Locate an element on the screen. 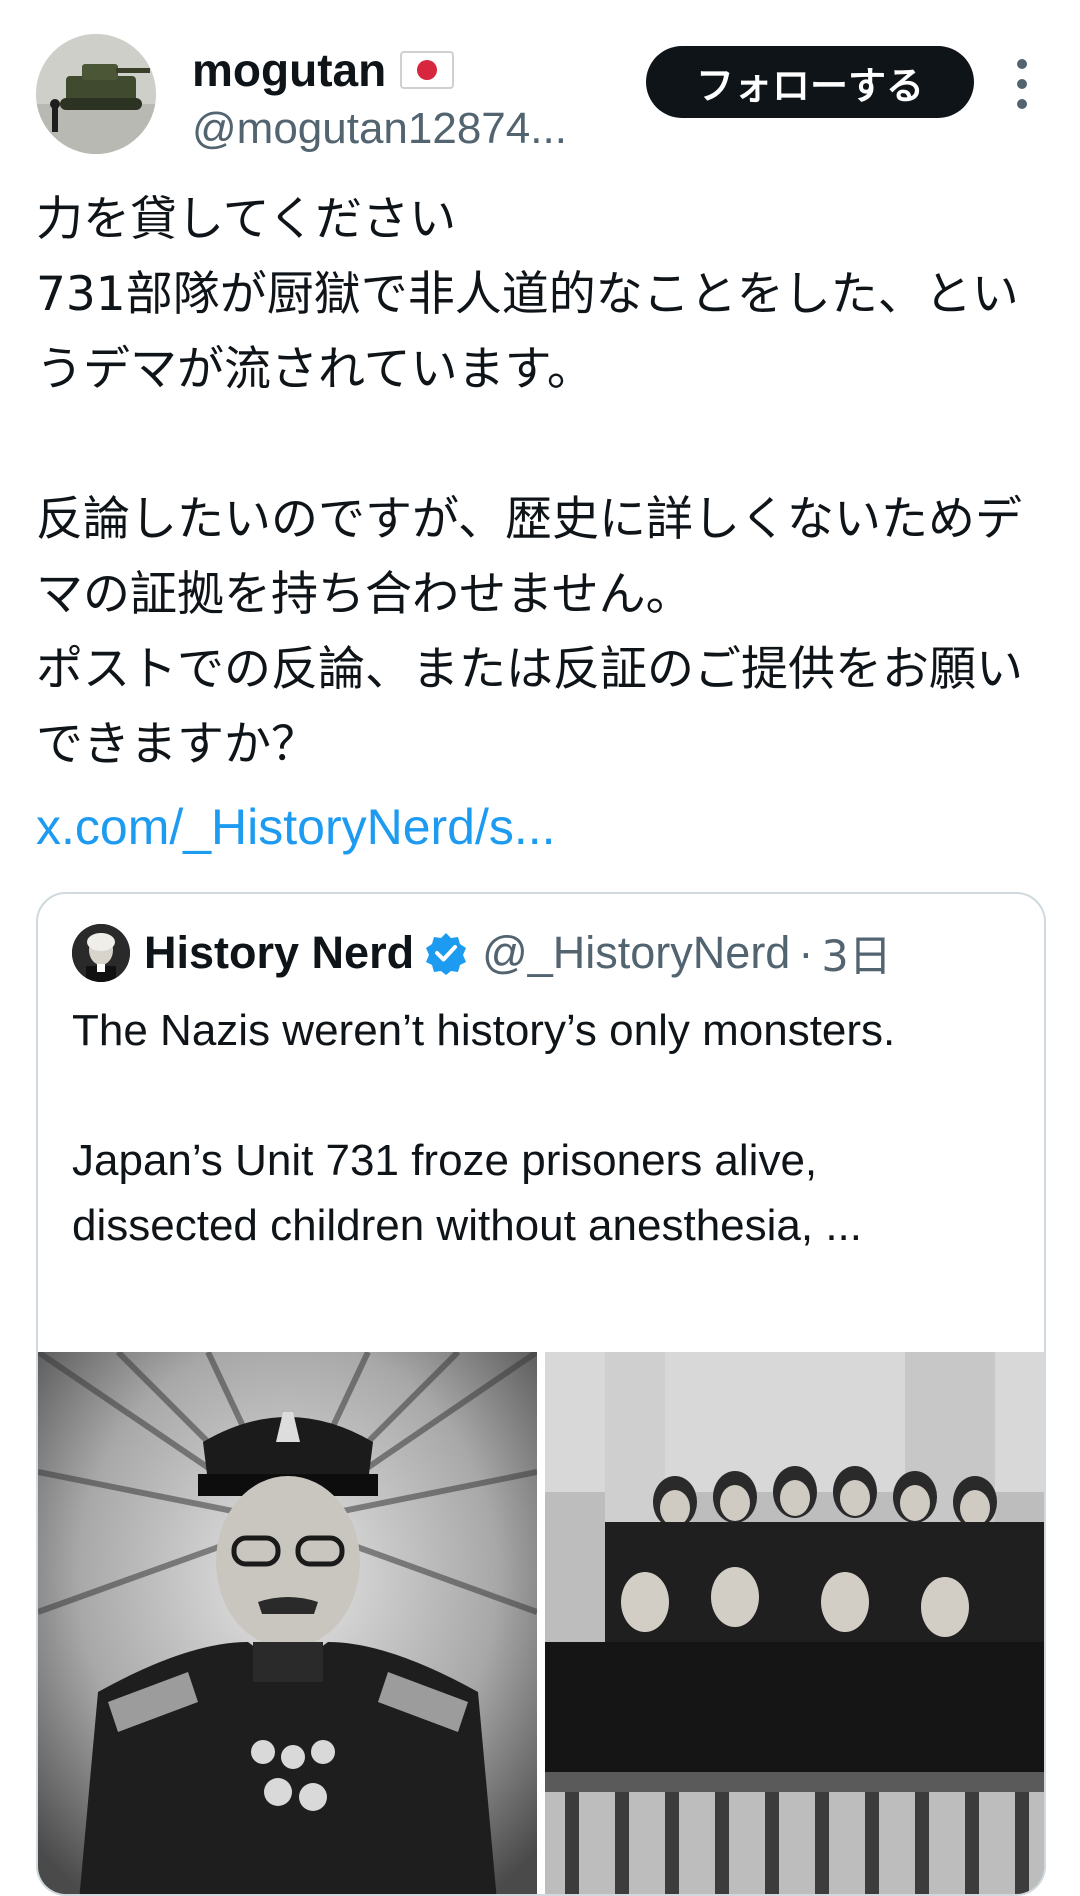 The image size is (1080, 1896). japan-flag-icon is located at coordinates (427, 70).